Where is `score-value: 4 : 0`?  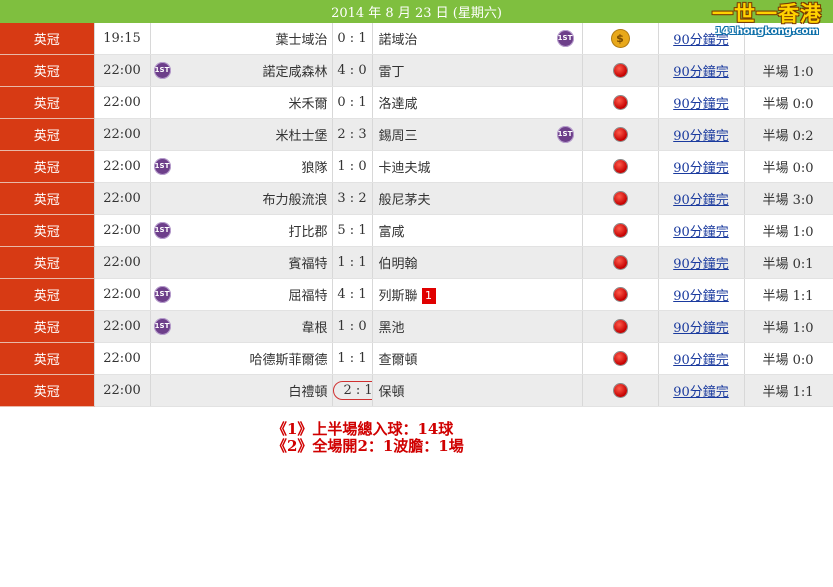 score-value: 4 : 0 is located at coordinates (352, 70).